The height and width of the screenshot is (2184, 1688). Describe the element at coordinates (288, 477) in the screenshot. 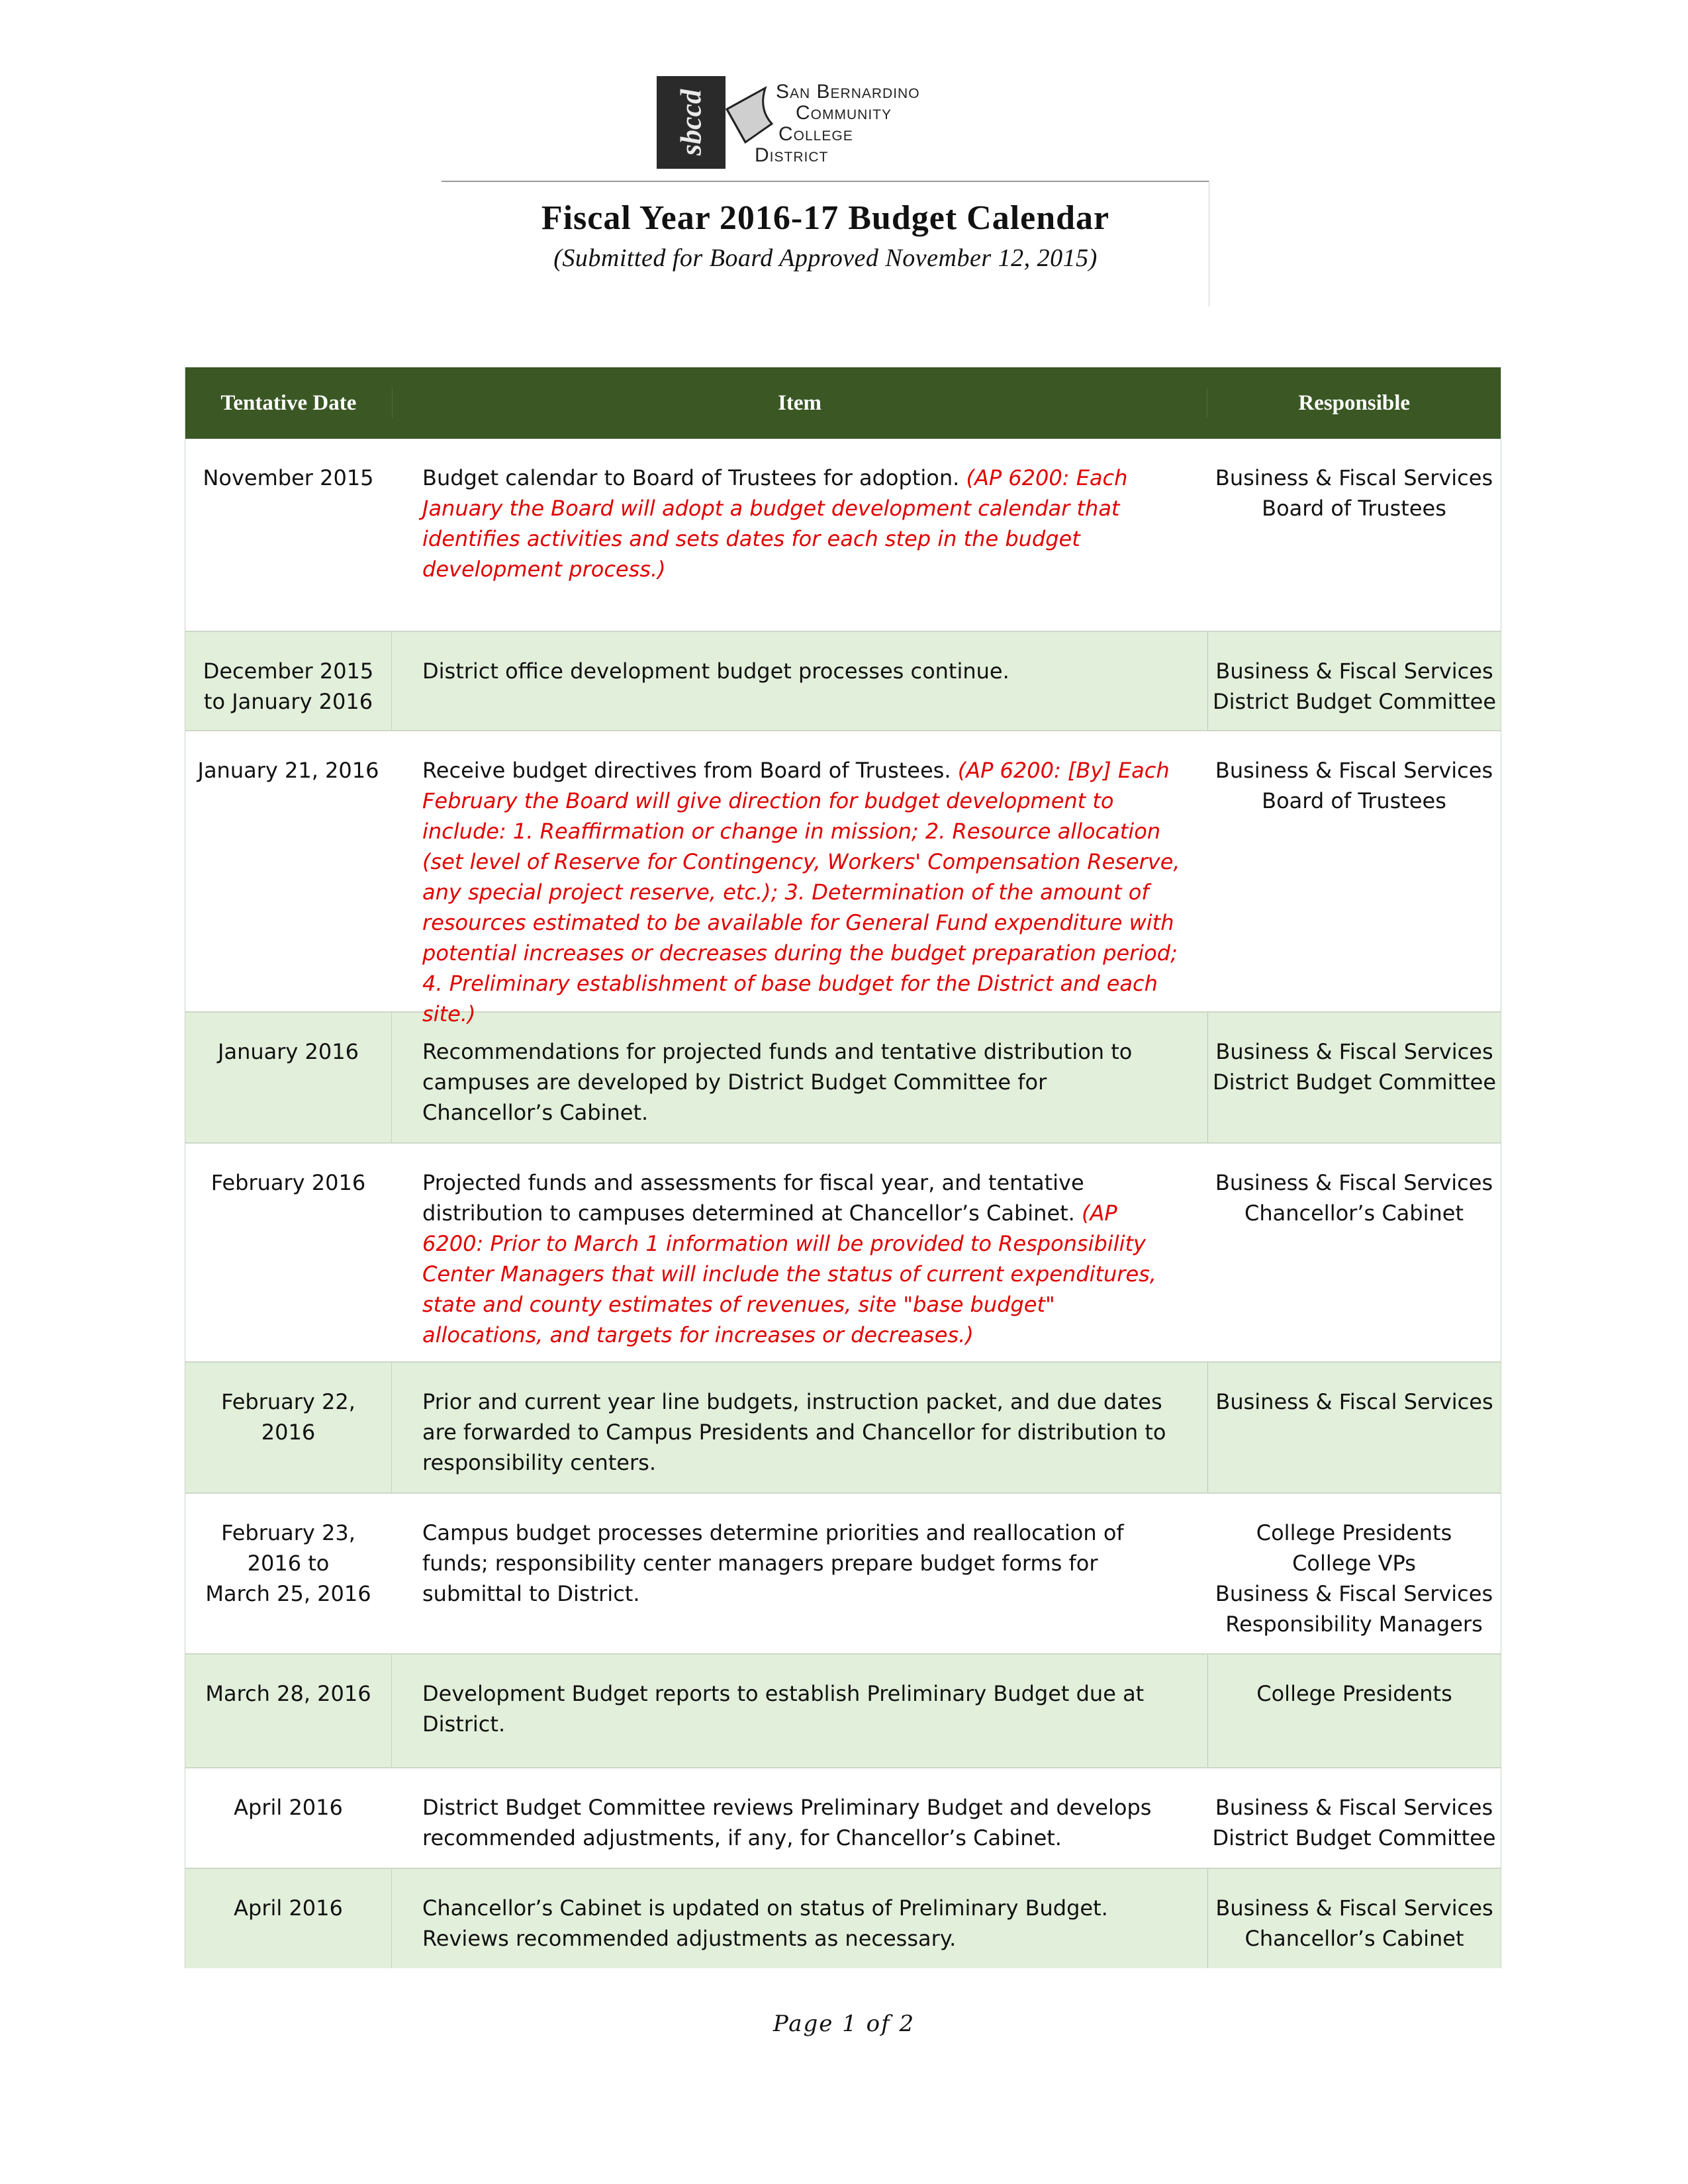

I see `date-text: November 2015` at that location.